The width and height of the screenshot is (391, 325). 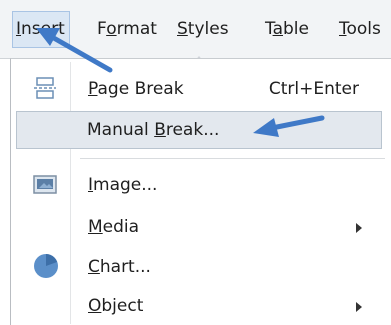 I want to click on menubar-tools: Tools, so click(x=360, y=29).